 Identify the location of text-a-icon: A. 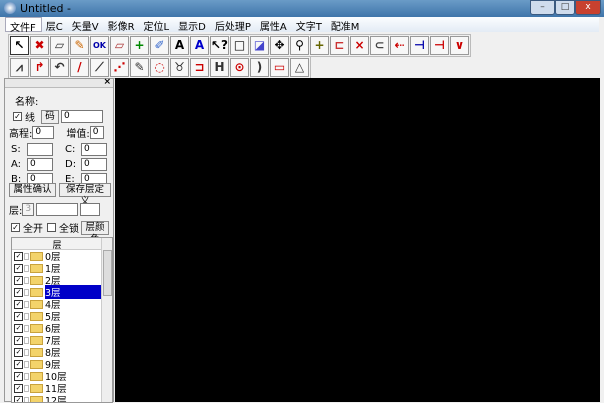
(179, 45).